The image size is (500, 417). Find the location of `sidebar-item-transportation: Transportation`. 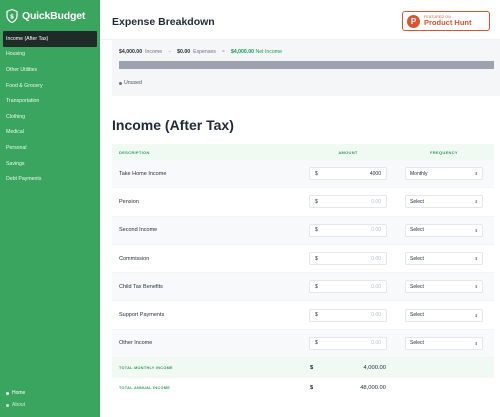

sidebar-item-transportation: Transportation is located at coordinates (50, 101).